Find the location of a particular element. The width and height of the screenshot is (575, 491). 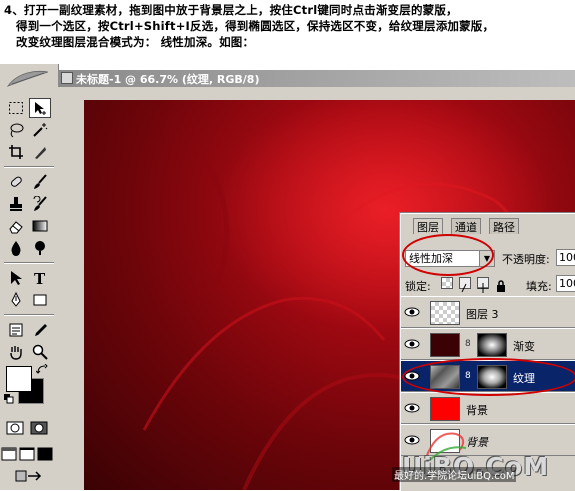

notes-tool-icon is located at coordinates (16, 330).